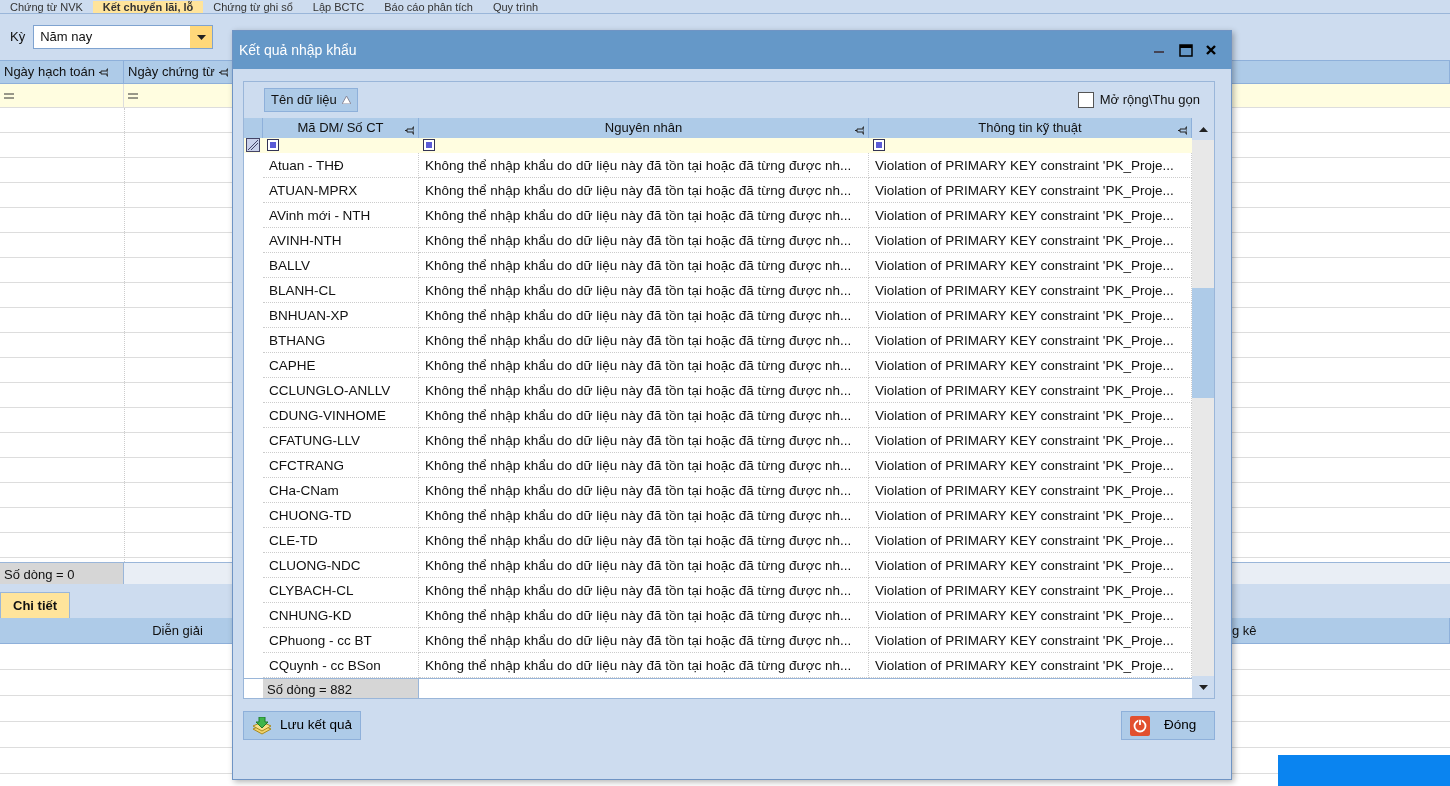 The image size is (1450, 786). What do you see at coordinates (341, 315) in the screenshot?
I see `table-cell: BNHUAN-XP` at bounding box center [341, 315].